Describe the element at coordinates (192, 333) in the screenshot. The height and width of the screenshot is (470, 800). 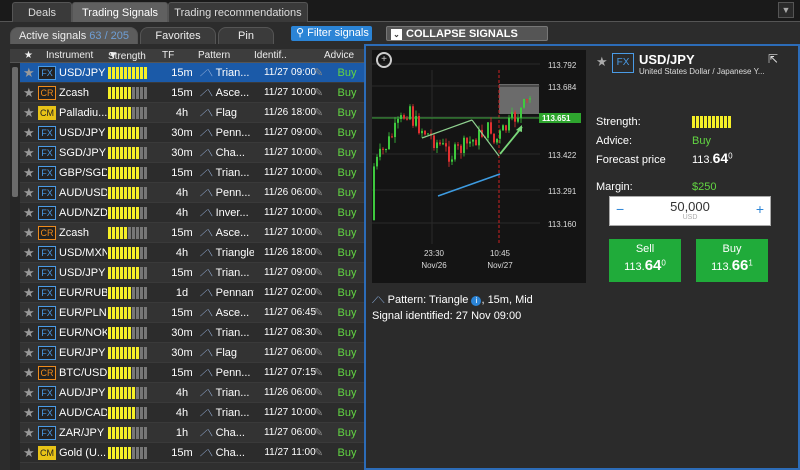
I see `table-row: ★ FX EUR/NOK 30m ⟋⟍ Trian... 11/27 08:30 ✎ Buy` at that location.